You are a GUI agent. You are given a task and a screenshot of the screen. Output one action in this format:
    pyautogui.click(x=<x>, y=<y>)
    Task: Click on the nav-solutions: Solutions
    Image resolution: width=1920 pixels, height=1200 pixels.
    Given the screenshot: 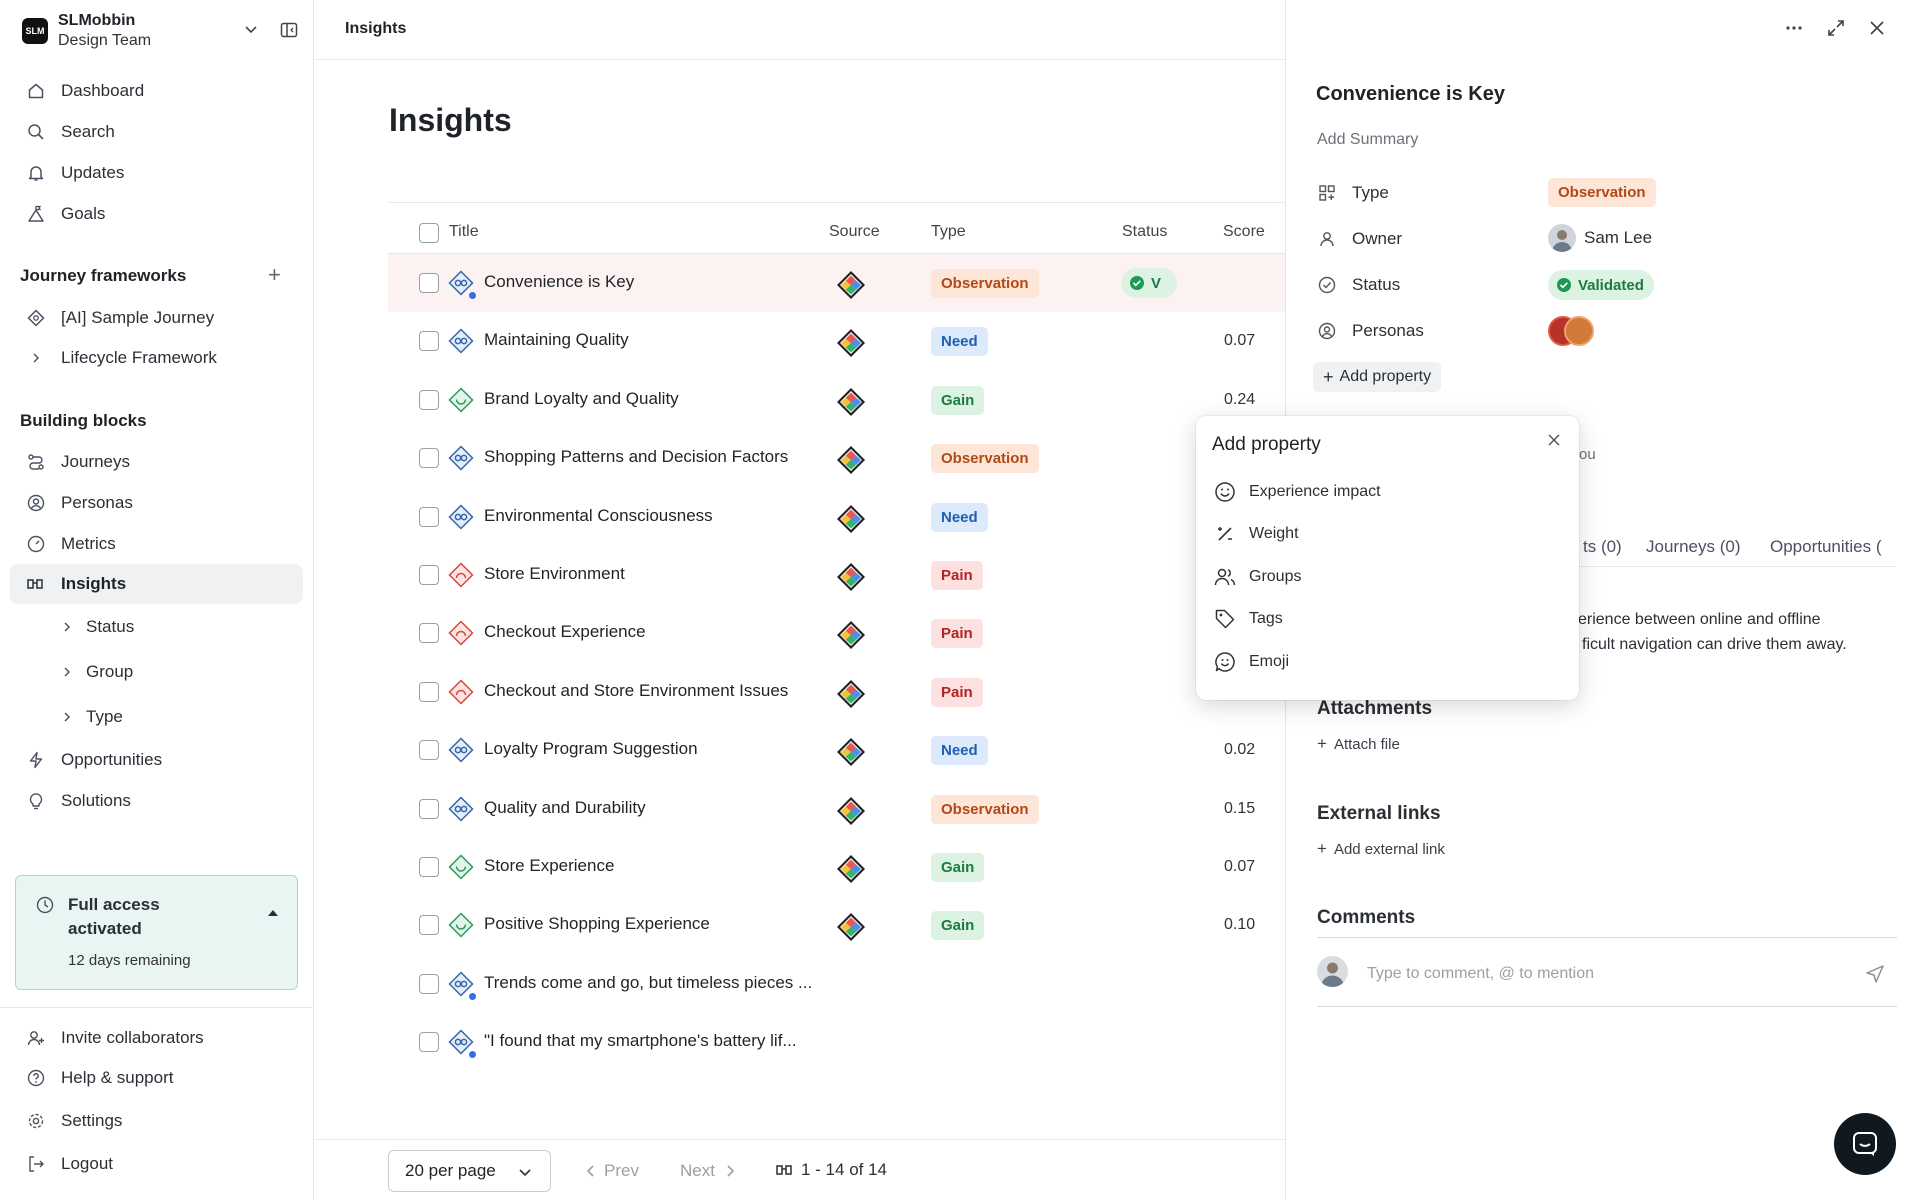 What is the action you would take?
    pyautogui.click(x=156, y=801)
    